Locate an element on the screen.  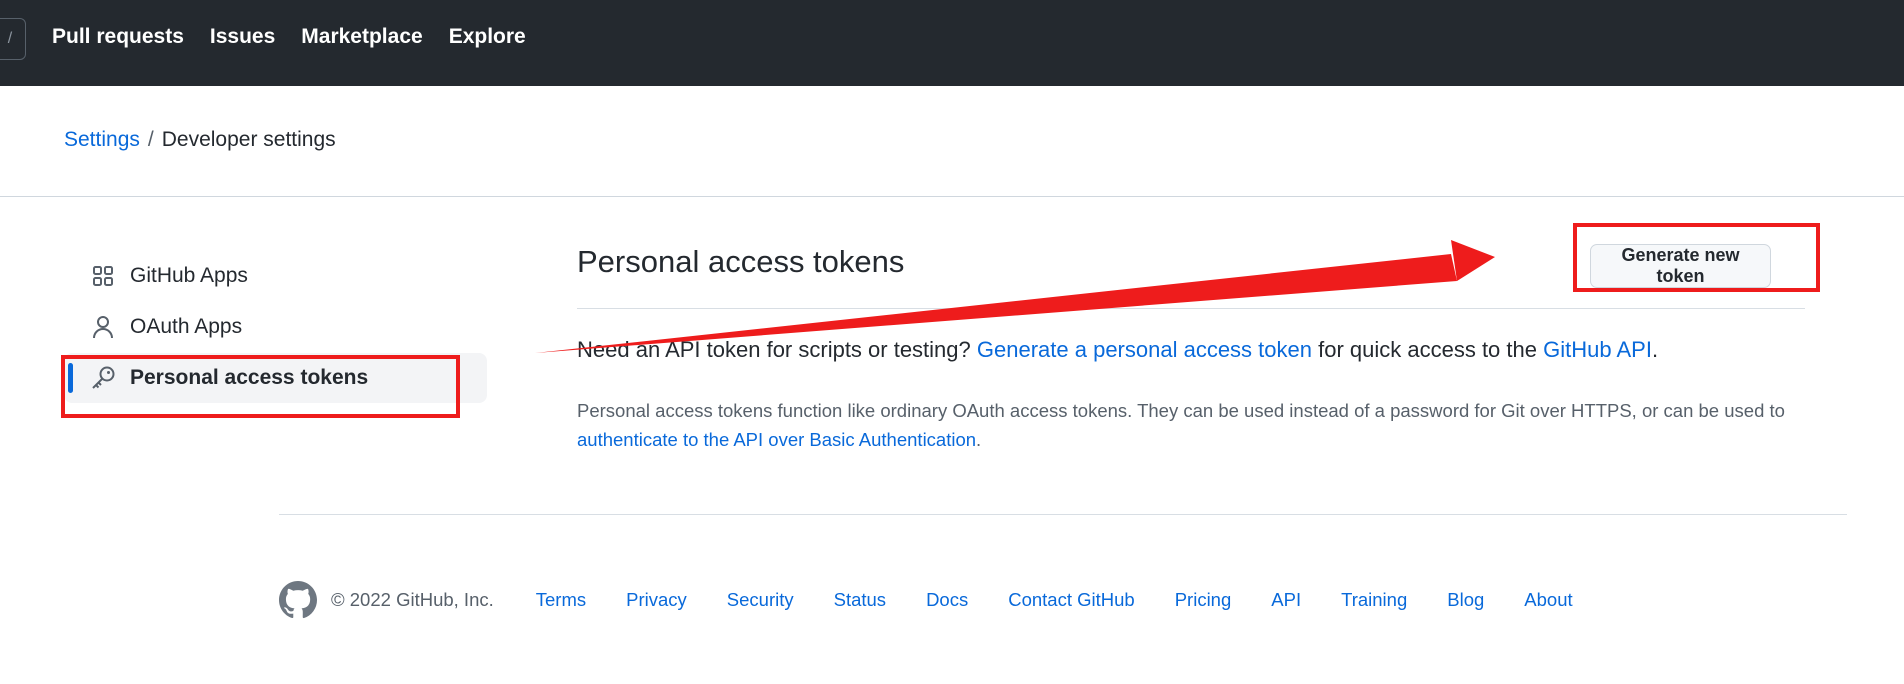
generate-token-link: Generate a personal access token is located at coordinates (1144, 349).